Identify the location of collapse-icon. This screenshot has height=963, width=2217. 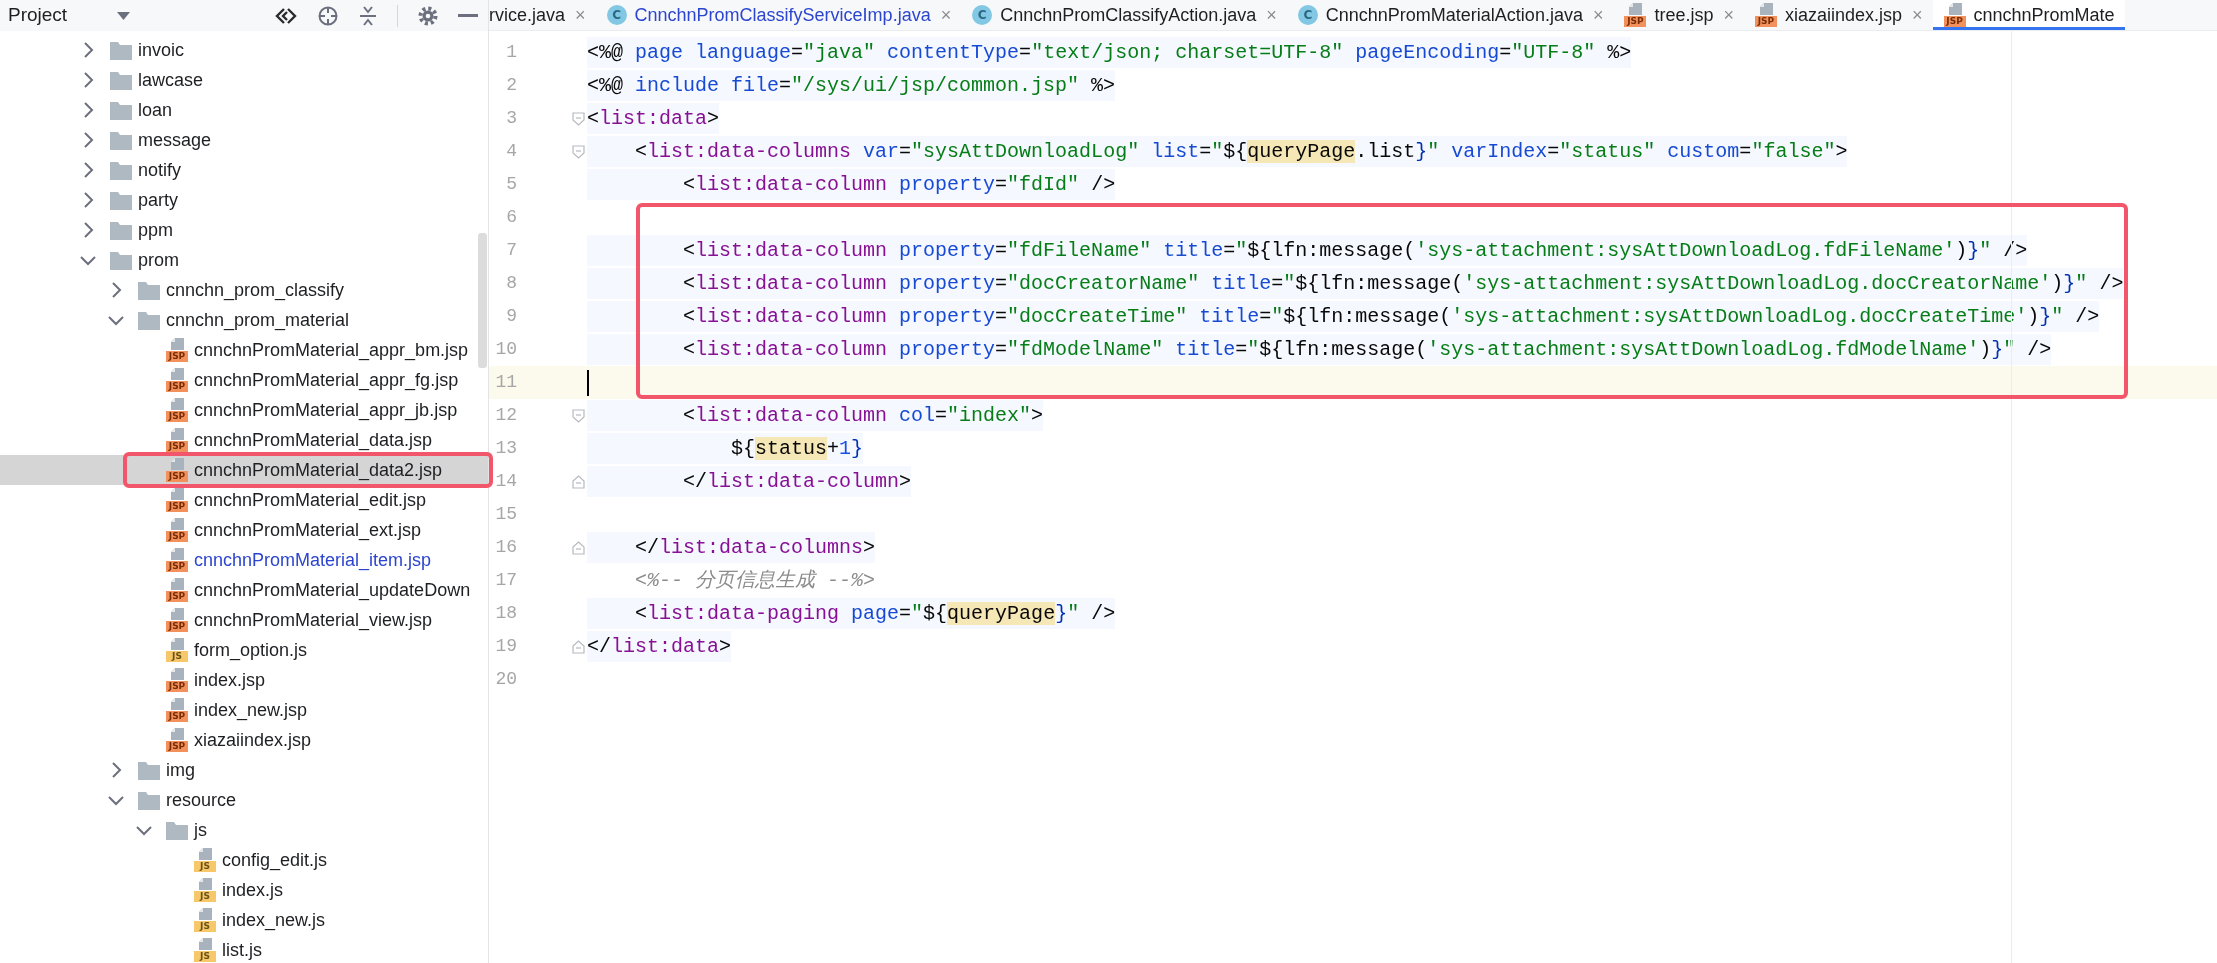
(368, 15).